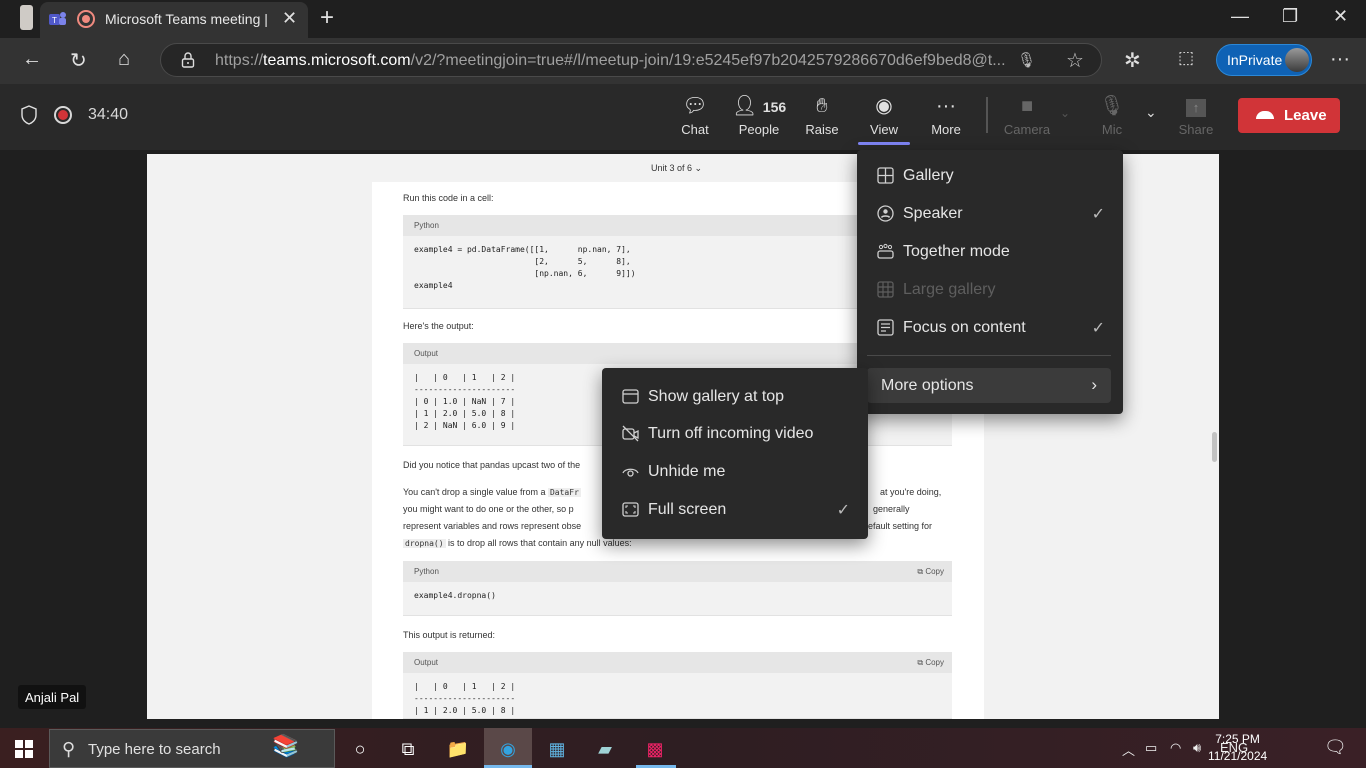  Describe the element at coordinates (1094, 384) in the screenshot. I see `chevron-right-icon: ›` at that location.